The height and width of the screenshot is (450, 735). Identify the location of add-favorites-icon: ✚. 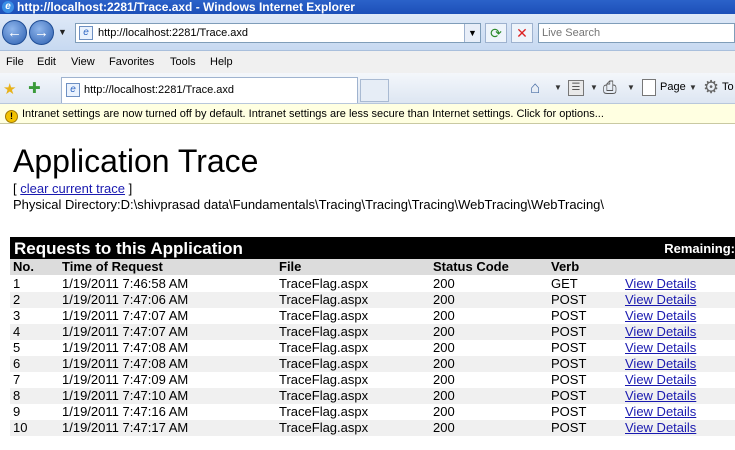
(34, 88).